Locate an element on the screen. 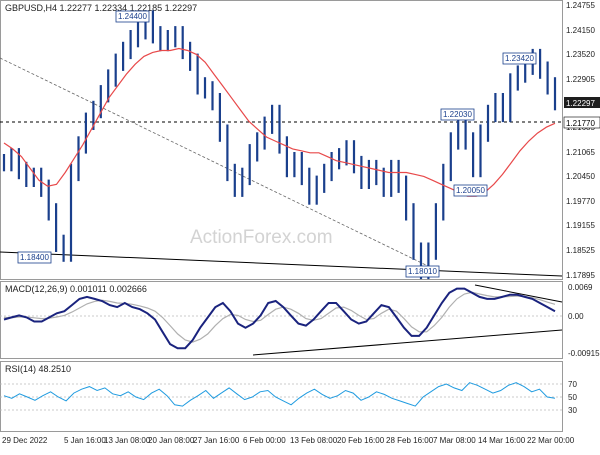 Image resolution: width=600 pixels, height=455 pixels. price-tick: 1.19155 is located at coordinates (580, 225).